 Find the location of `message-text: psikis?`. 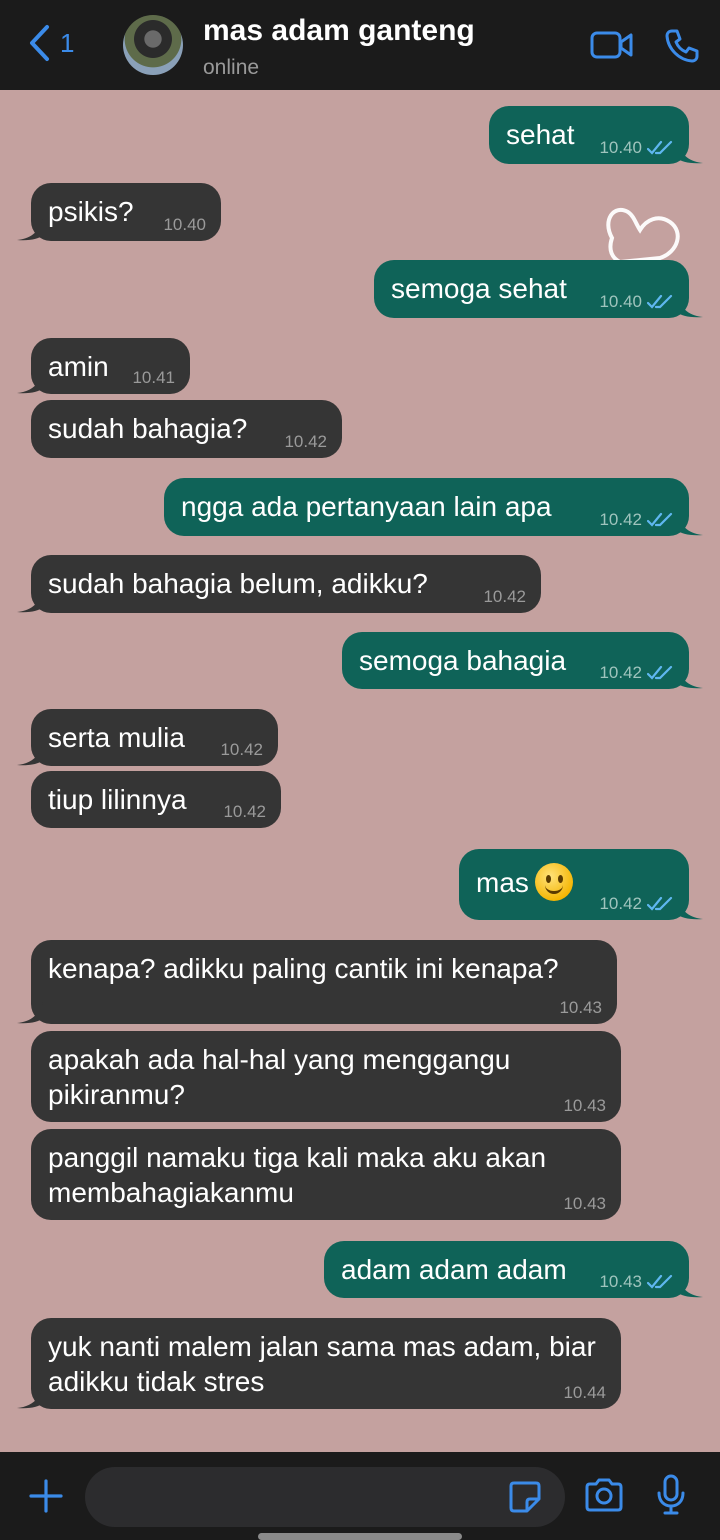

message-text: psikis? is located at coordinates (91, 211).